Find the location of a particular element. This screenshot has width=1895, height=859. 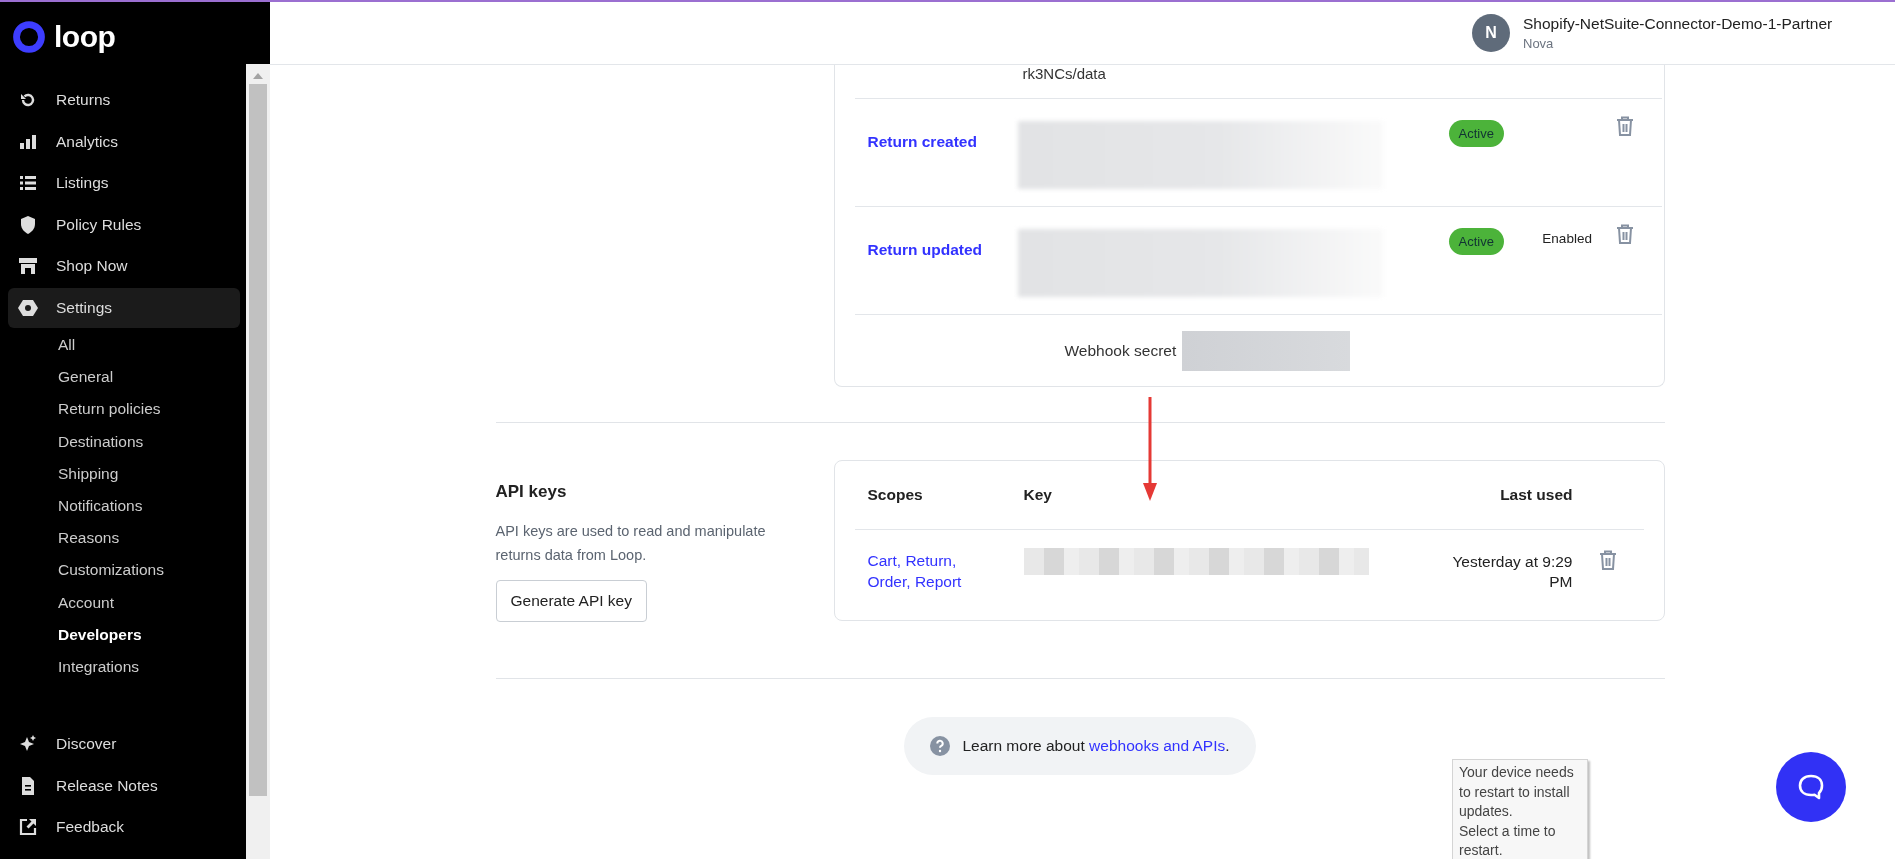

external-icon is located at coordinates (28, 827).